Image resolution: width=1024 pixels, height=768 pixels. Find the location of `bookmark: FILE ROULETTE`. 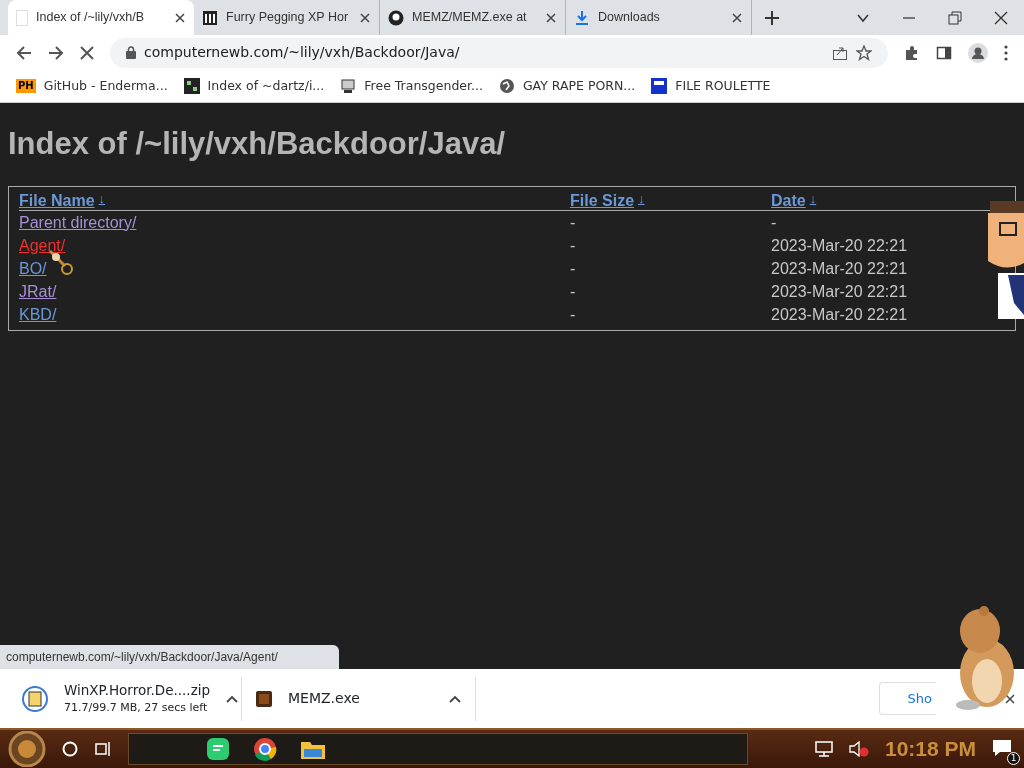

bookmark: FILE ROULETTE is located at coordinates (711, 86).